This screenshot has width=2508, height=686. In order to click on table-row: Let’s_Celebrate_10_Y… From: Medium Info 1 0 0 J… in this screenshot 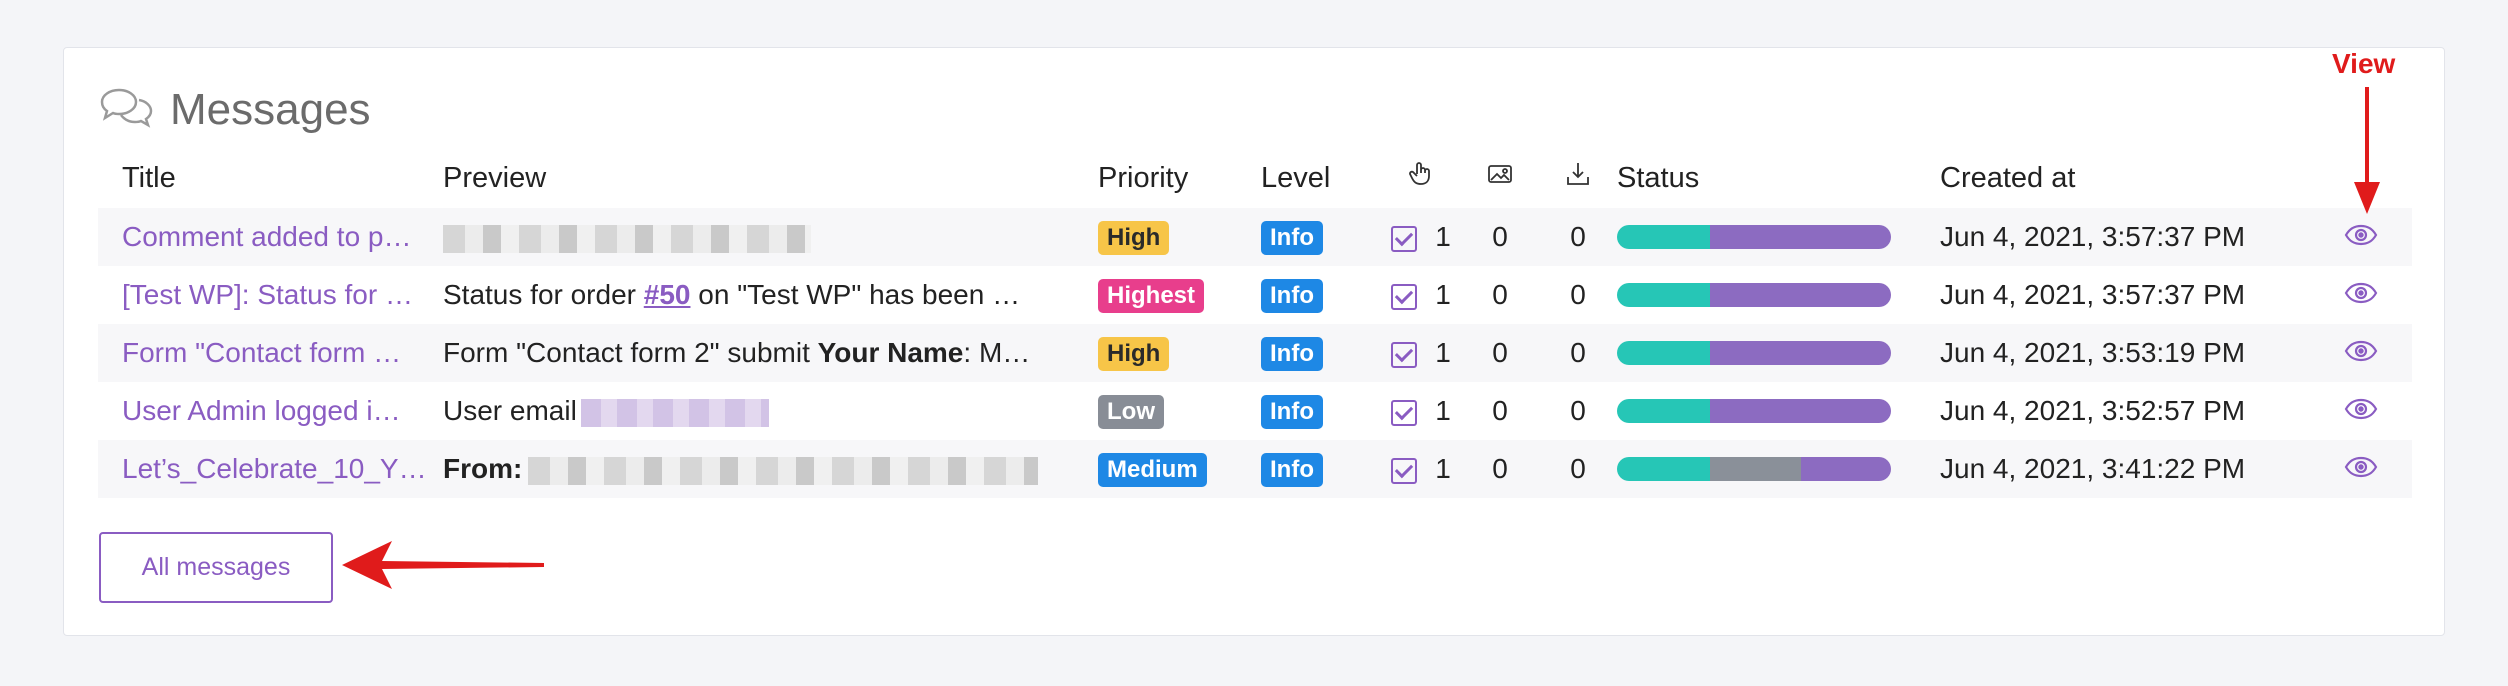, I will do `click(1255, 469)`.